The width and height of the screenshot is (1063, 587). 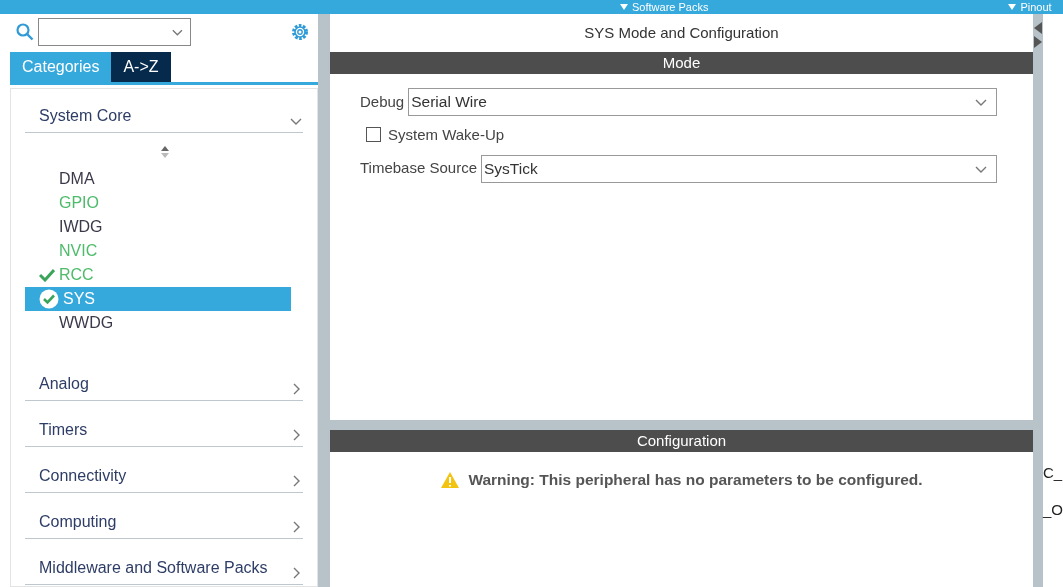 What do you see at coordinates (300, 32) in the screenshot?
I see `settings-icon` at bounding box center [300, 32].